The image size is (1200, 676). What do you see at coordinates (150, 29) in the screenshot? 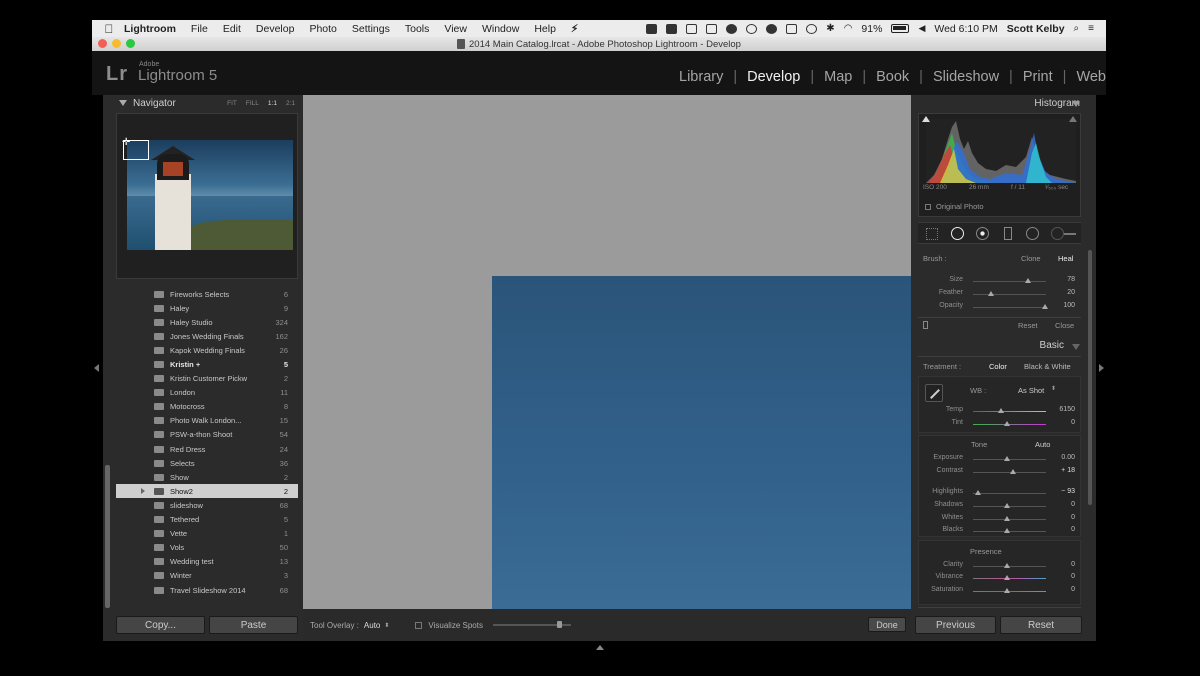
I see `menu-lightroom: Lightroom` at bounding box center [150, 29].